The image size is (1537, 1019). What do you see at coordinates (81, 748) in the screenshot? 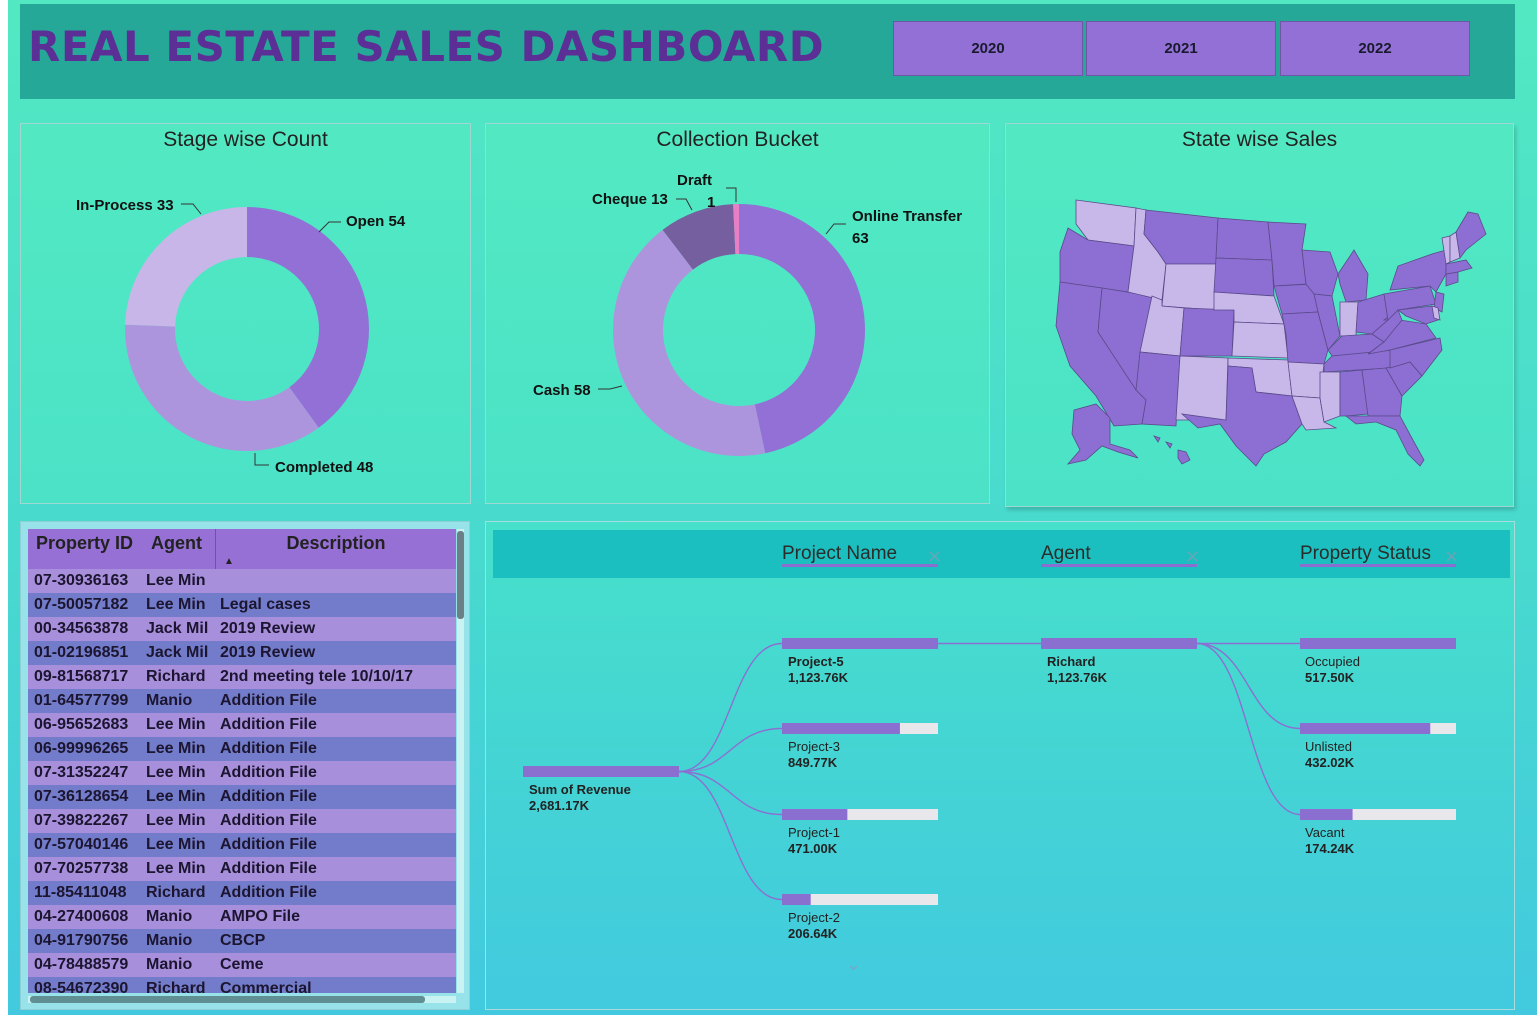
I see `cell-property-id: 06-99996265` at bounding box center [81, 748].